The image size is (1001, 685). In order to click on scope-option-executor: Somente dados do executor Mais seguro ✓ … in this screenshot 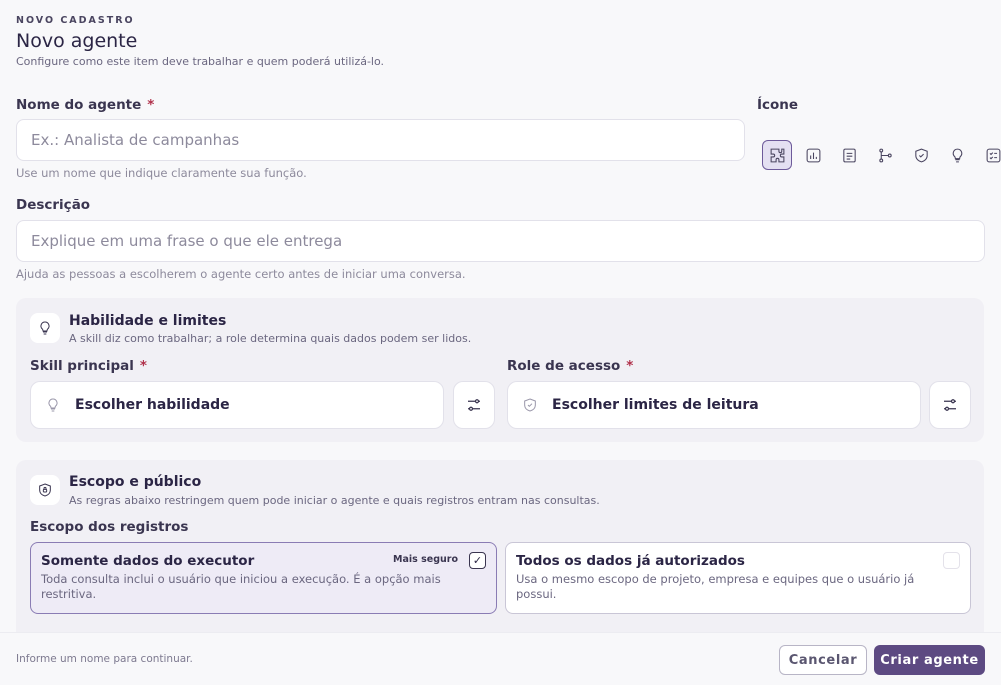, I will do `click(263, 578)`.